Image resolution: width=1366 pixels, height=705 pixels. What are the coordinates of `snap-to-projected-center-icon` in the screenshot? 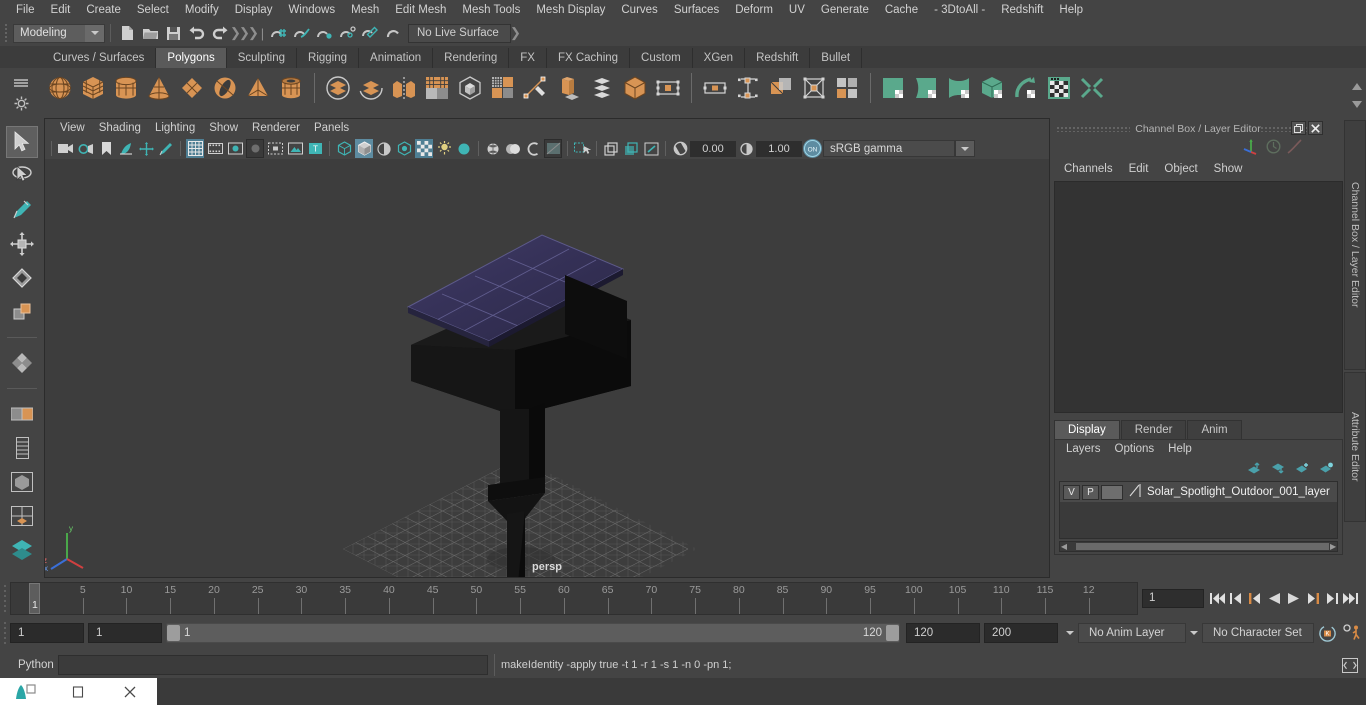 It's located at (347, 33).